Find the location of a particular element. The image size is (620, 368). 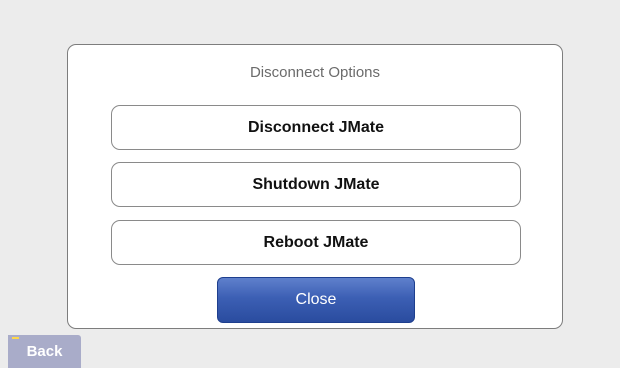

shutdown-jmate-button: Shutdown JMate is located at coordinates (316, 184).